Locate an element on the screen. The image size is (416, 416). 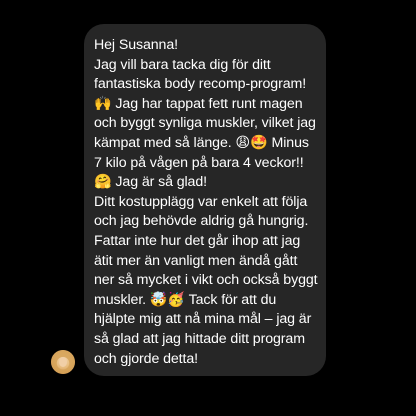
sender-avatar is located at coordinates (63, 362).